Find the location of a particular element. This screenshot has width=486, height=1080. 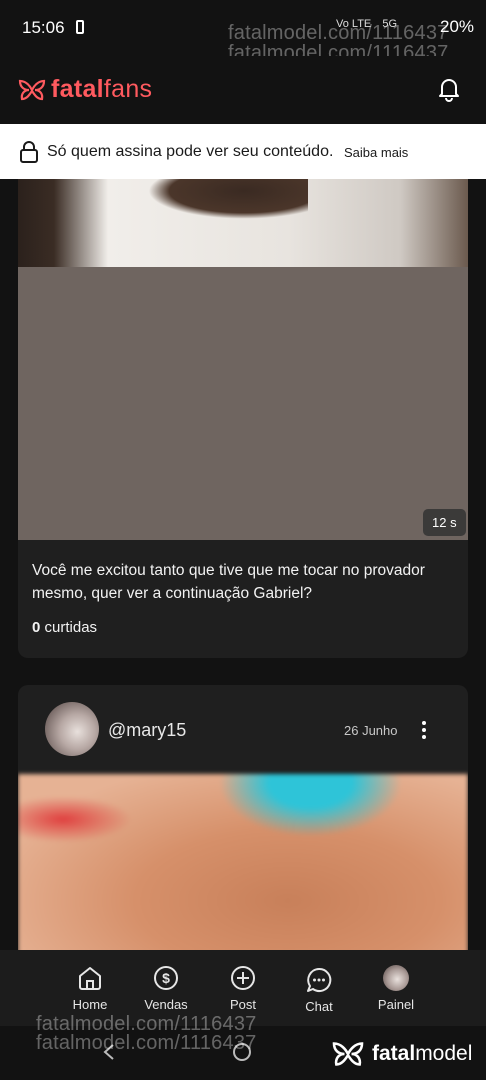

bell-icon is located at coordinates (449, 89).